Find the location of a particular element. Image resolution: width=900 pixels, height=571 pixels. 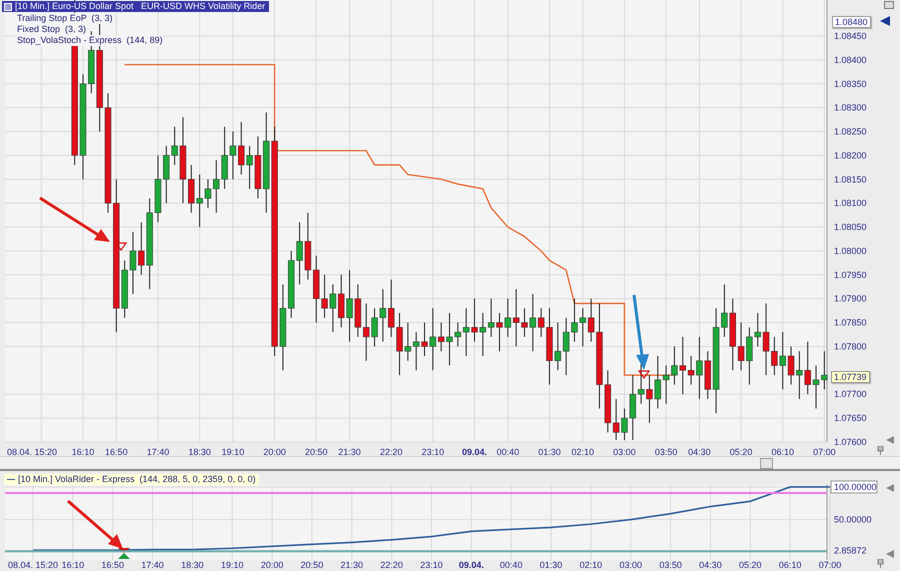

price-axis-label: 1.08450 is located at coordinates (850, 36).